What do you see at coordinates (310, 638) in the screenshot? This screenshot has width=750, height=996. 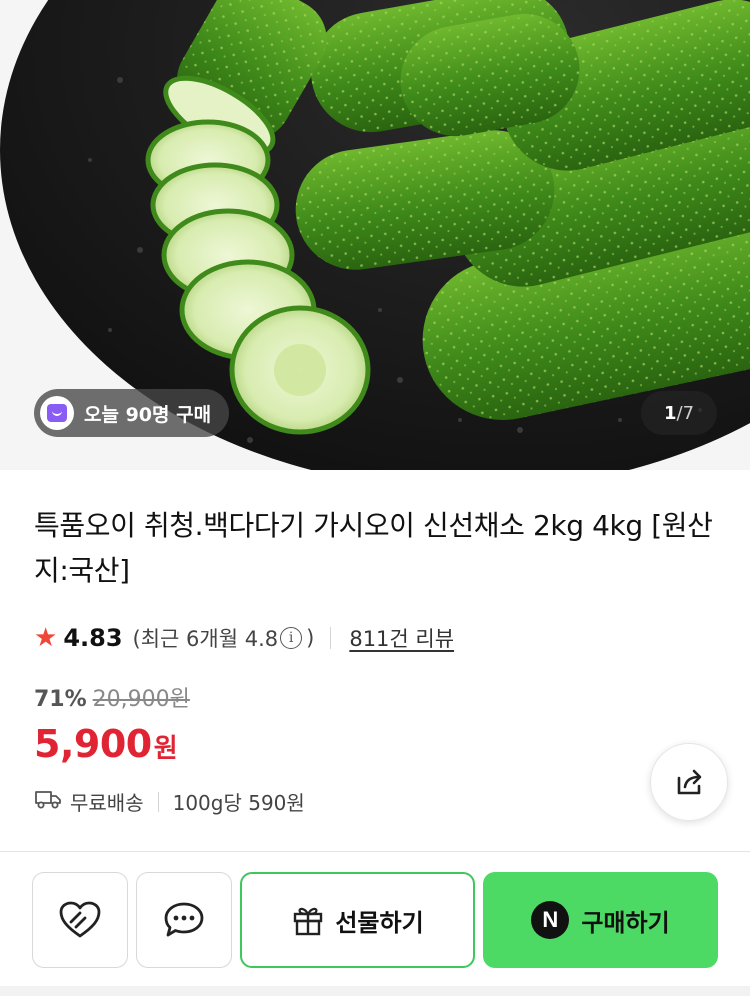 I see `recent-rating-close: )` at bounding box center [310, 638].